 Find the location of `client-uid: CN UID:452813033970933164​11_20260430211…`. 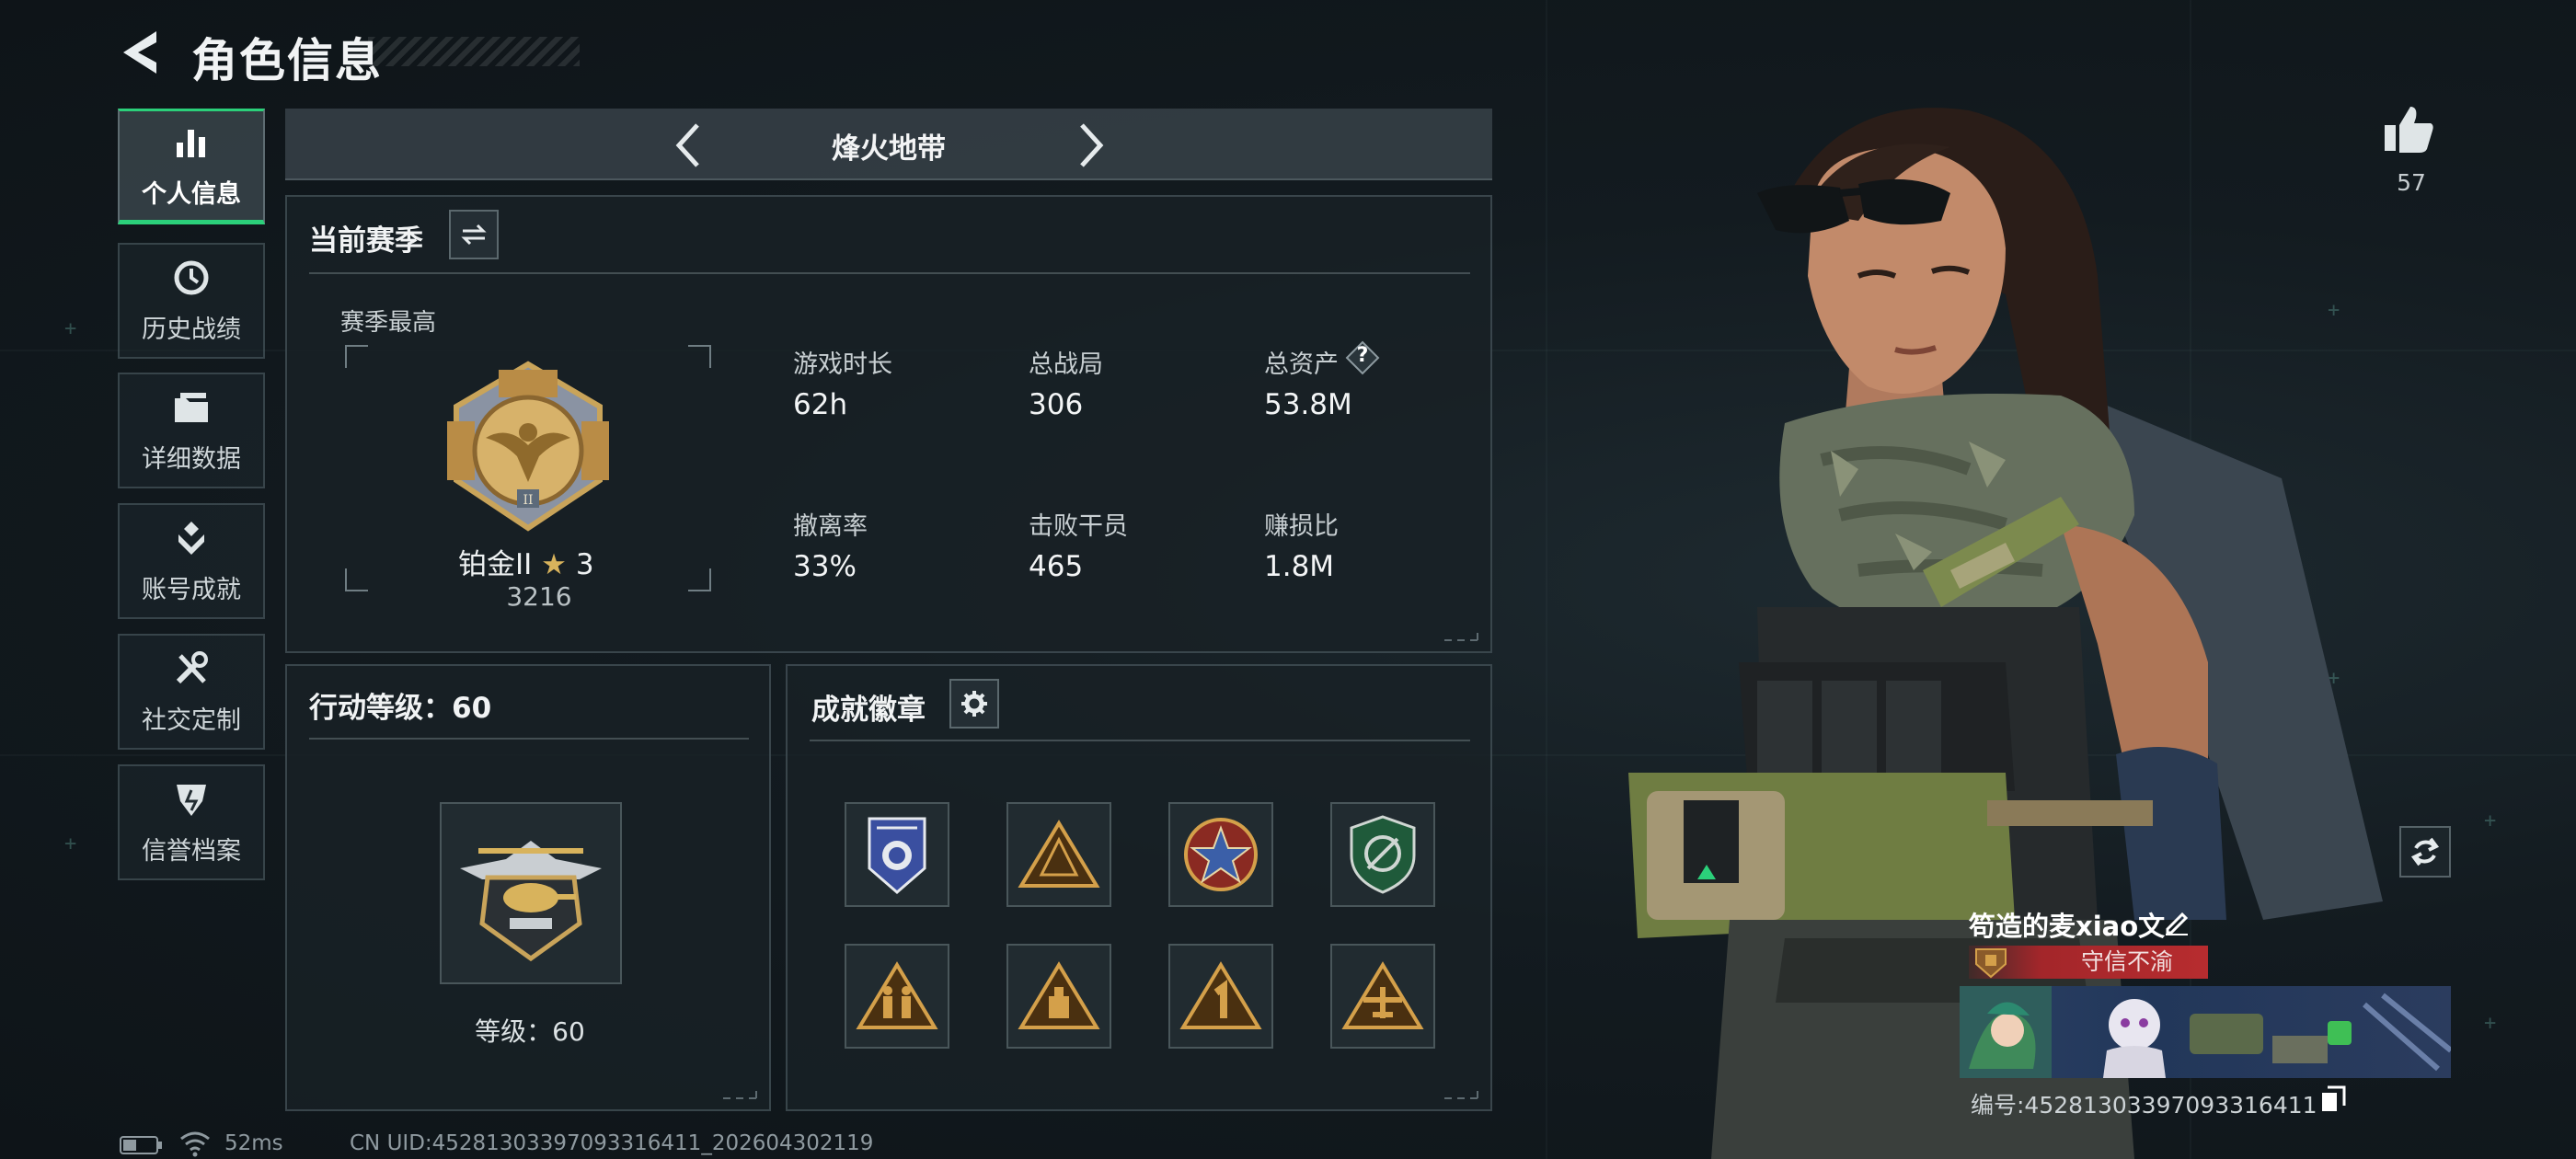

client-uid: CN UID:452813033970933164​11_20260430211… is located at coordinates (612, 1143).